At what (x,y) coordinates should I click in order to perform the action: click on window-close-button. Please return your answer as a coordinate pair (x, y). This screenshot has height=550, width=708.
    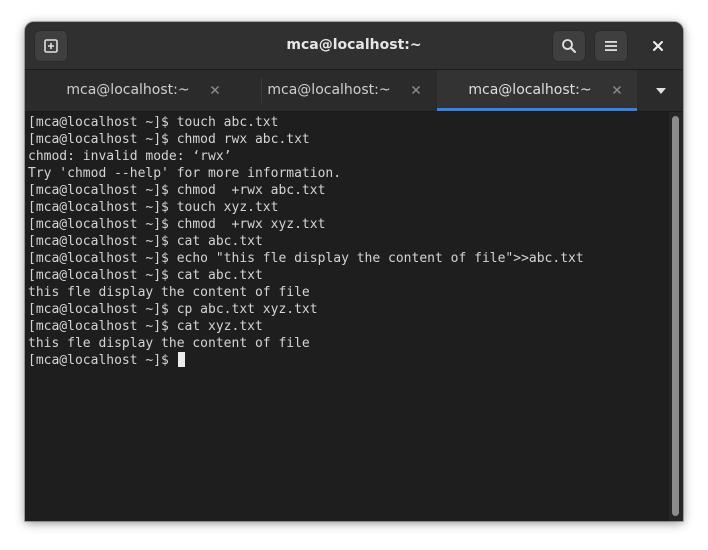
    Looking at the image, I should click on (658, 46).